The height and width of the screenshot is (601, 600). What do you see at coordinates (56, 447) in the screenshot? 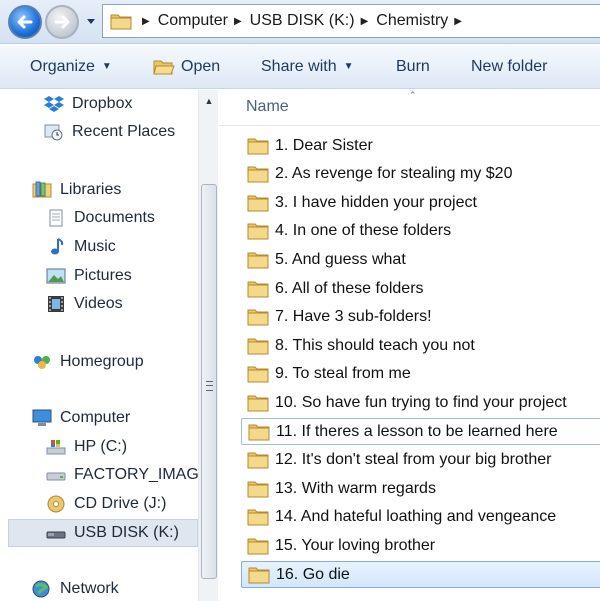
I see `windows-drive-icon` at bounding box center [56, 447].